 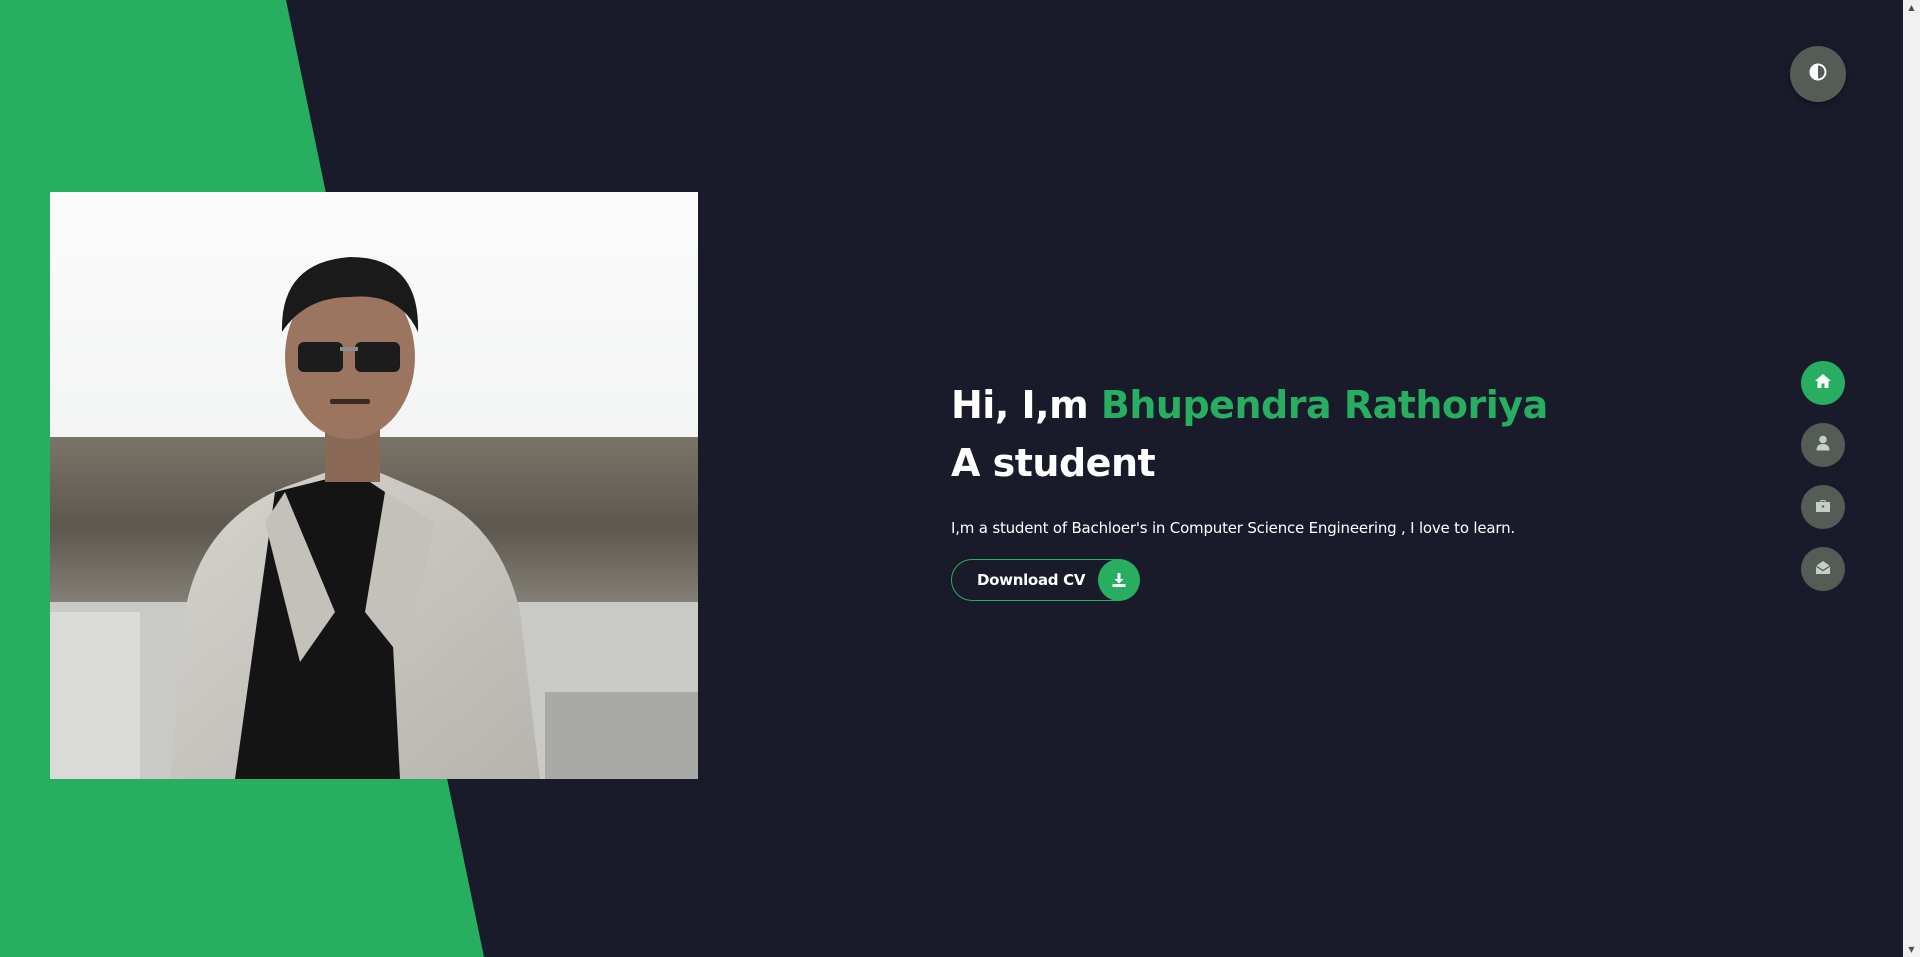 I want to click on side-navigation, so click(x=1823, y=476).